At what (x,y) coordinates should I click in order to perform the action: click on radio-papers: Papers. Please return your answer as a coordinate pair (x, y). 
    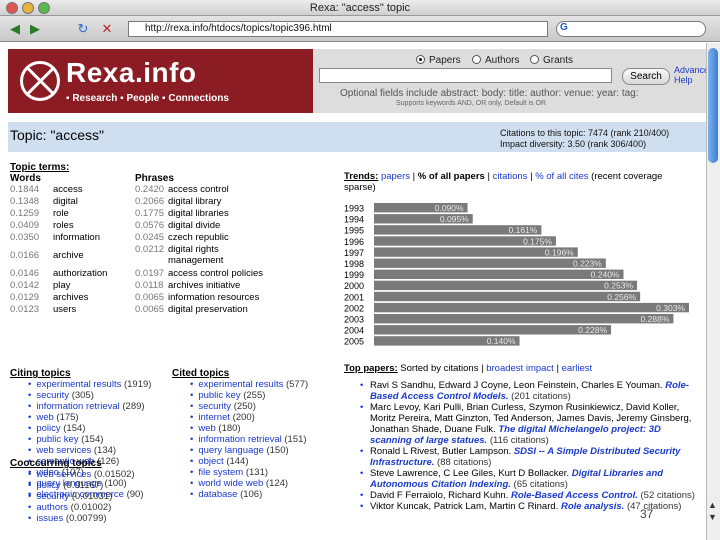
    Looking at the image, I should click on (438, 60).